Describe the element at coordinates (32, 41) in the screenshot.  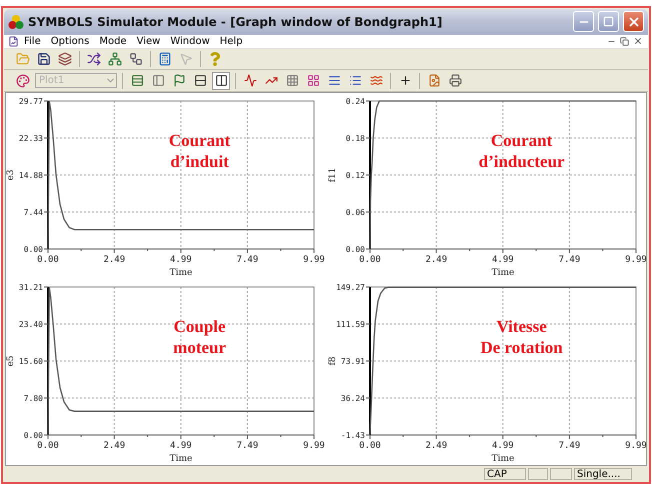
I see `menu-item: File` at that location.